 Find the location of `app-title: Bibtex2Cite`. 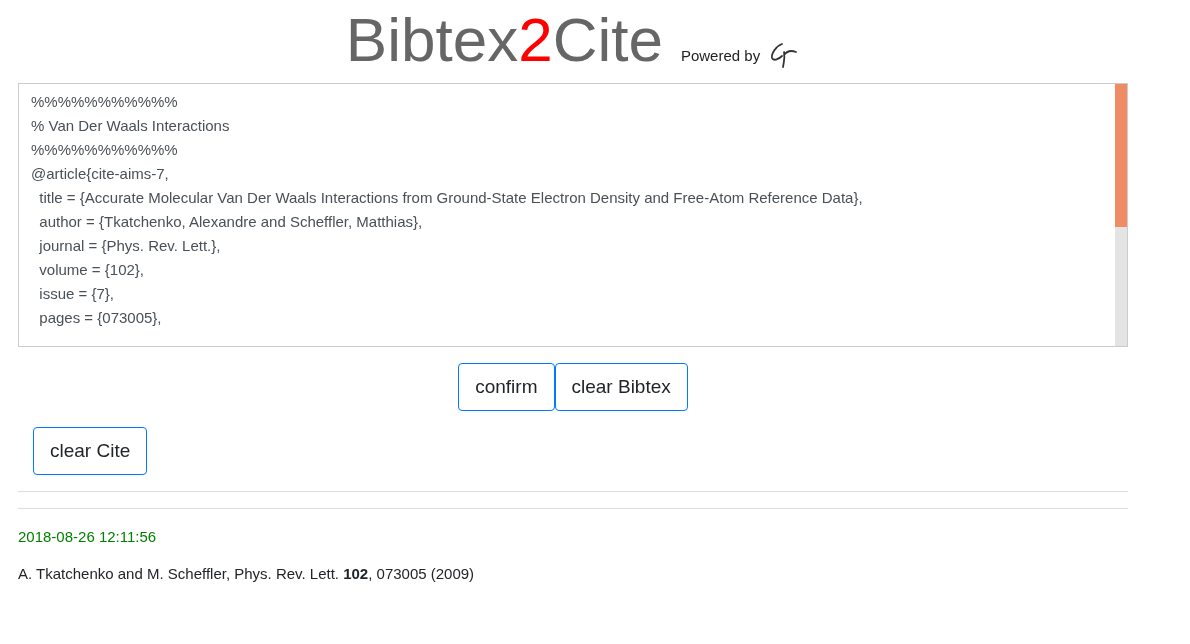

app-title: Bibtex2Cite is located at coordinates (504, 40).